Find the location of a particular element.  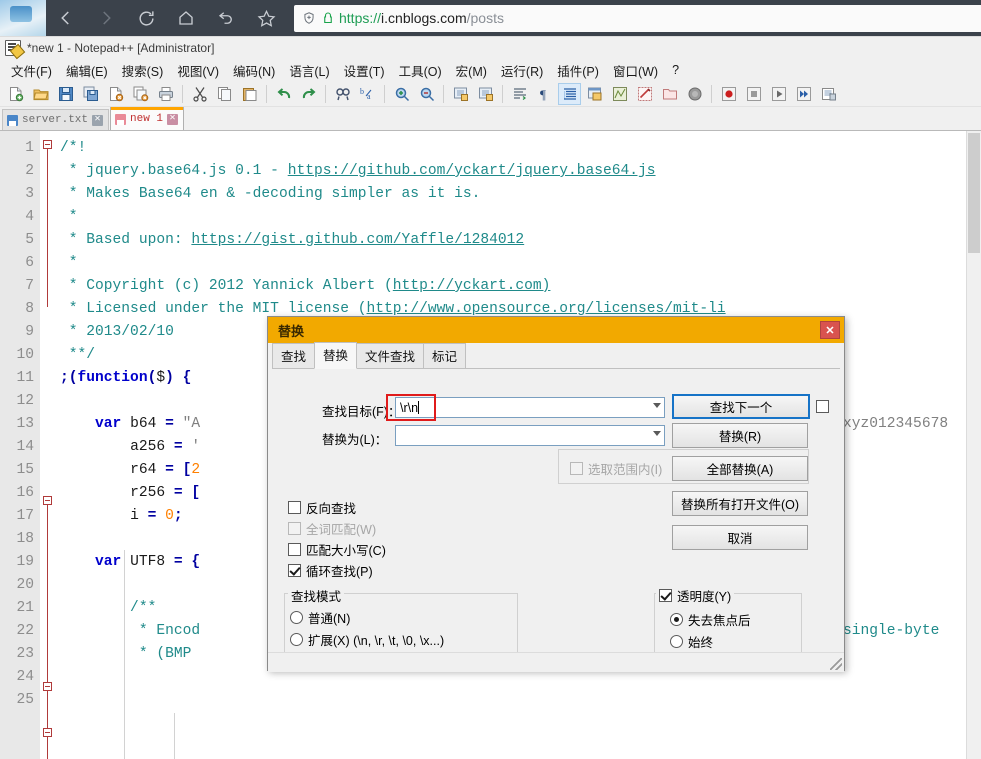

transparency-checkbox: 透明度(Y) is located at coordinates (695, 595).